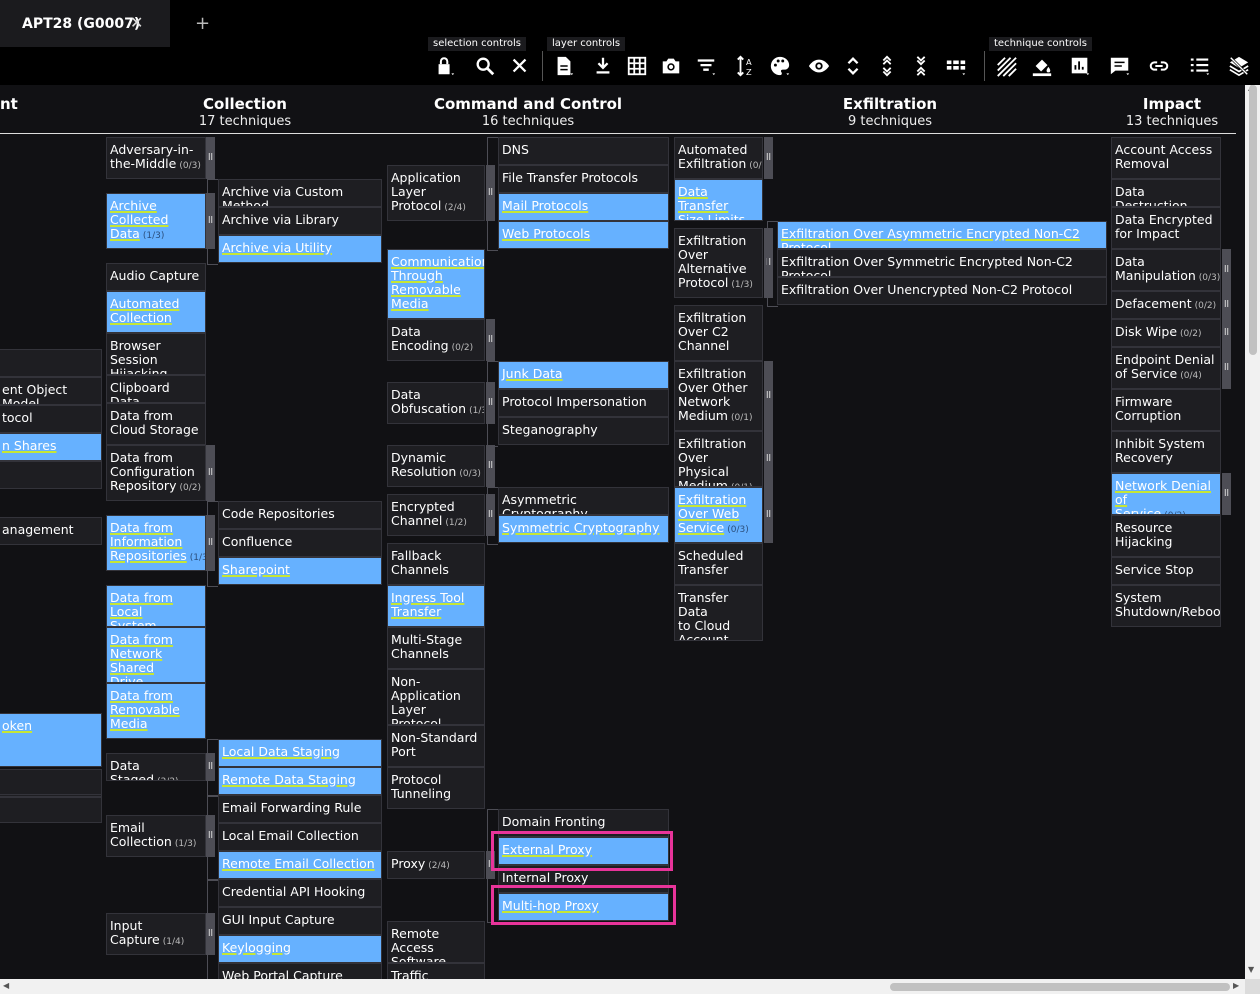  I want to click on subtechnique-cell: File Transfer Protocols, so click(583, 179).